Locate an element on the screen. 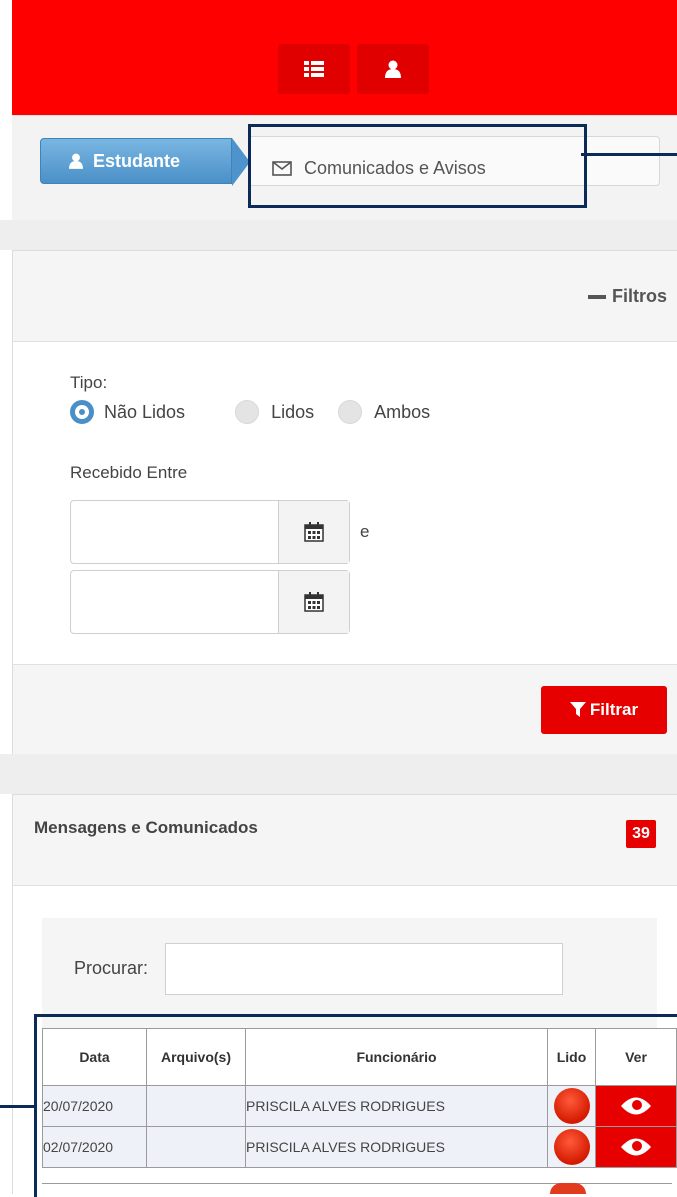 The width and height of the screenshot is (677, 1197). radio-nao-lidos is located at coordinates (82, 412).